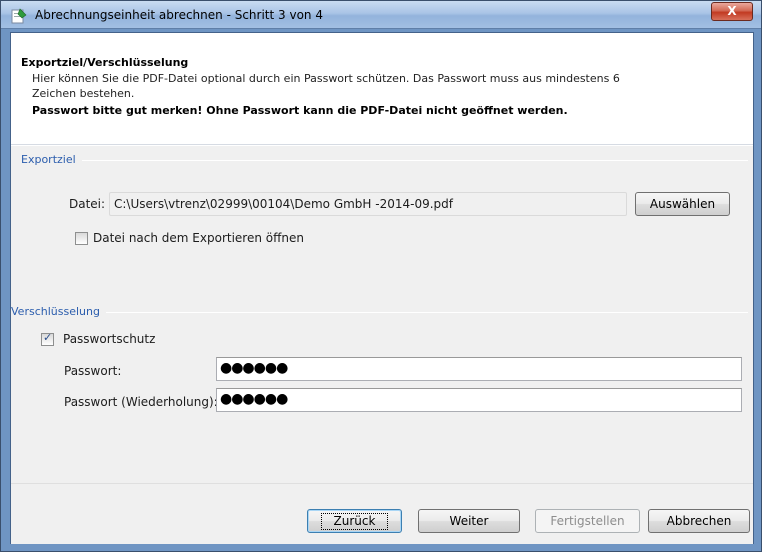 Image resolution: width=762 pixels, height=552 pixels. What do you see at coordinates (699, 521) in the screenshot?
I see `cancel-button: Abbrechen` at bounding box center [699, 521].